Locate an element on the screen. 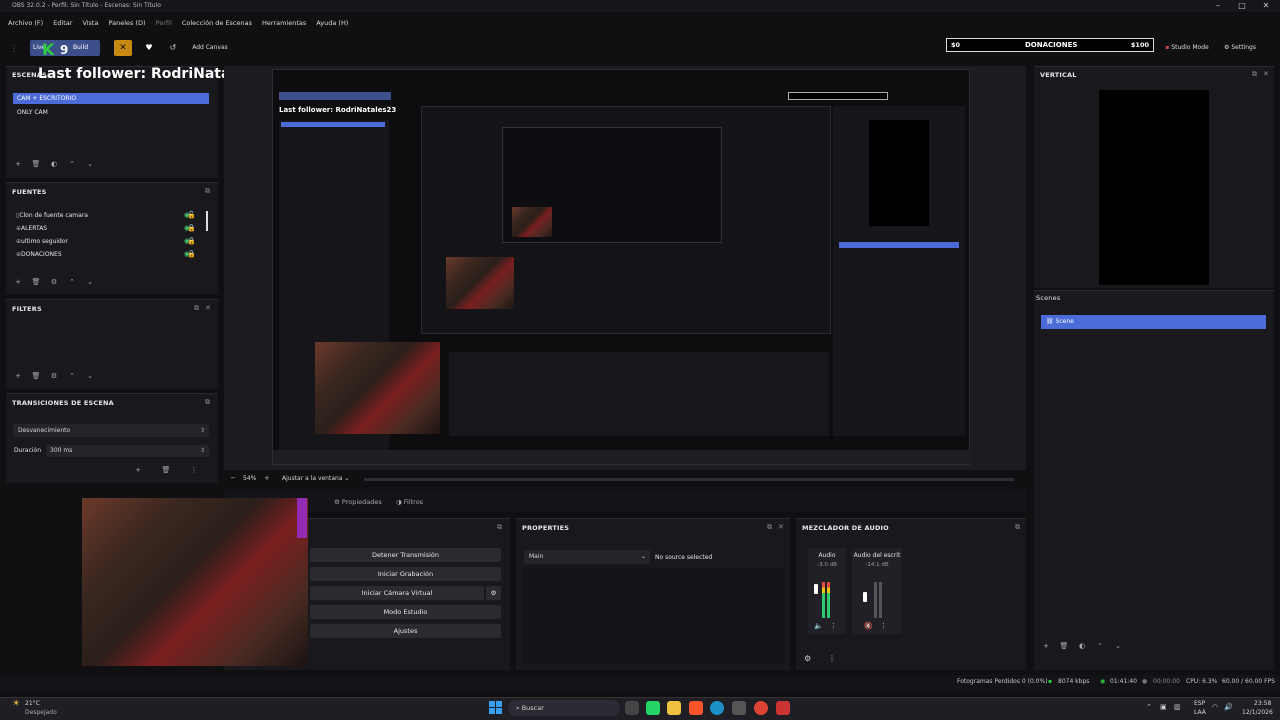  start-virtual-cam-button: Iniciar Cámara Virtual is located at coordinates (397, 593).